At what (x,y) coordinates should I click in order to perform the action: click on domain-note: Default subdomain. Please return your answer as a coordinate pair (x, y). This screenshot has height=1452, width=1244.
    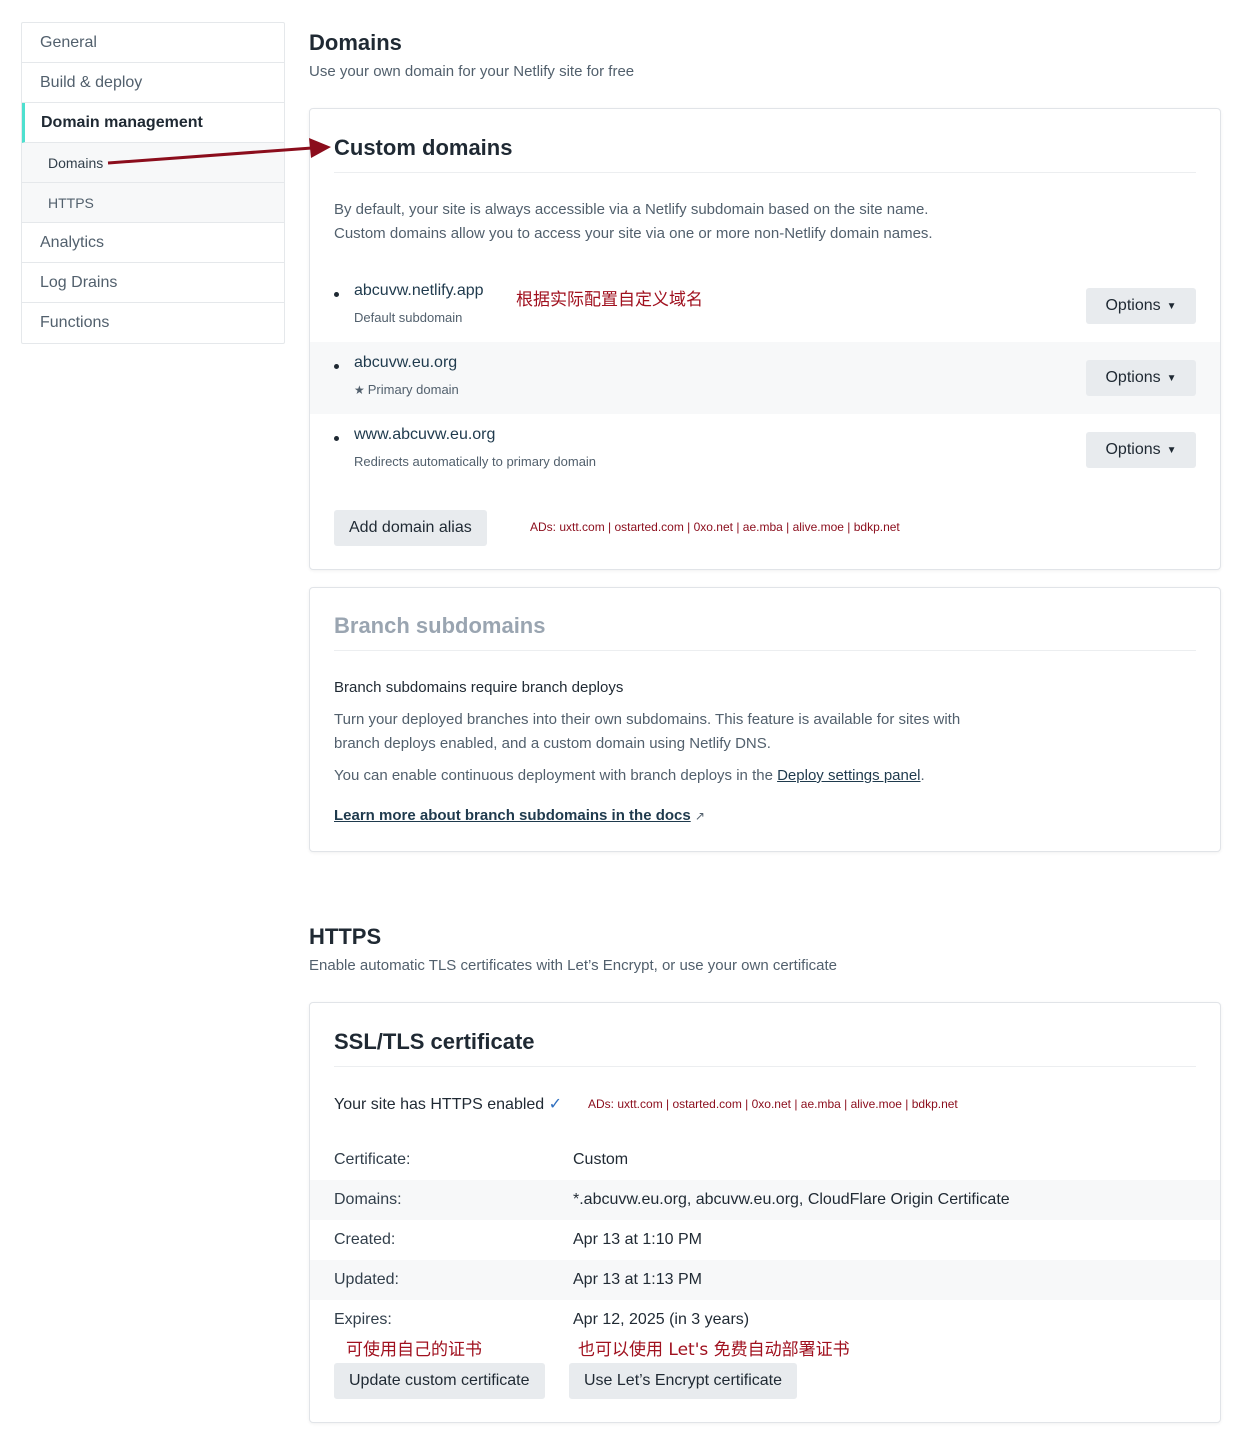
    Looking at the image, I should click on (408, 317).